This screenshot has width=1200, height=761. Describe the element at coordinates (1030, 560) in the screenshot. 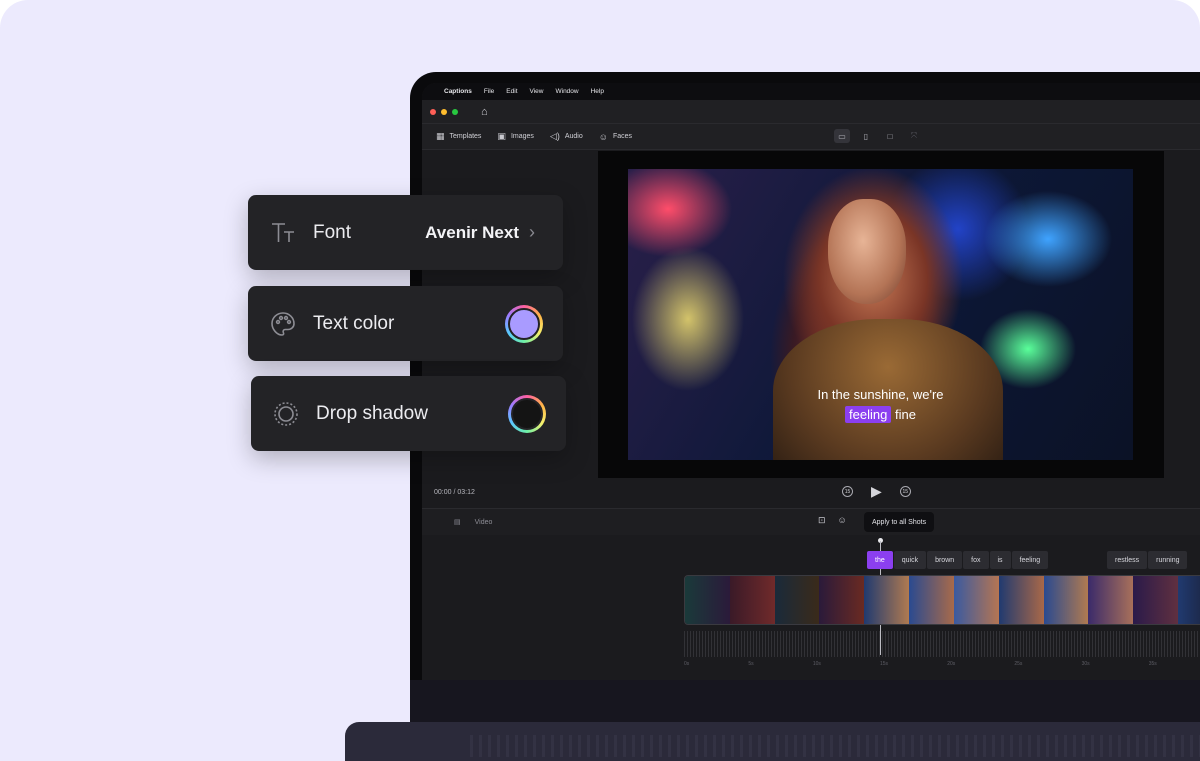

I see `caption-word: feeling` at that location.